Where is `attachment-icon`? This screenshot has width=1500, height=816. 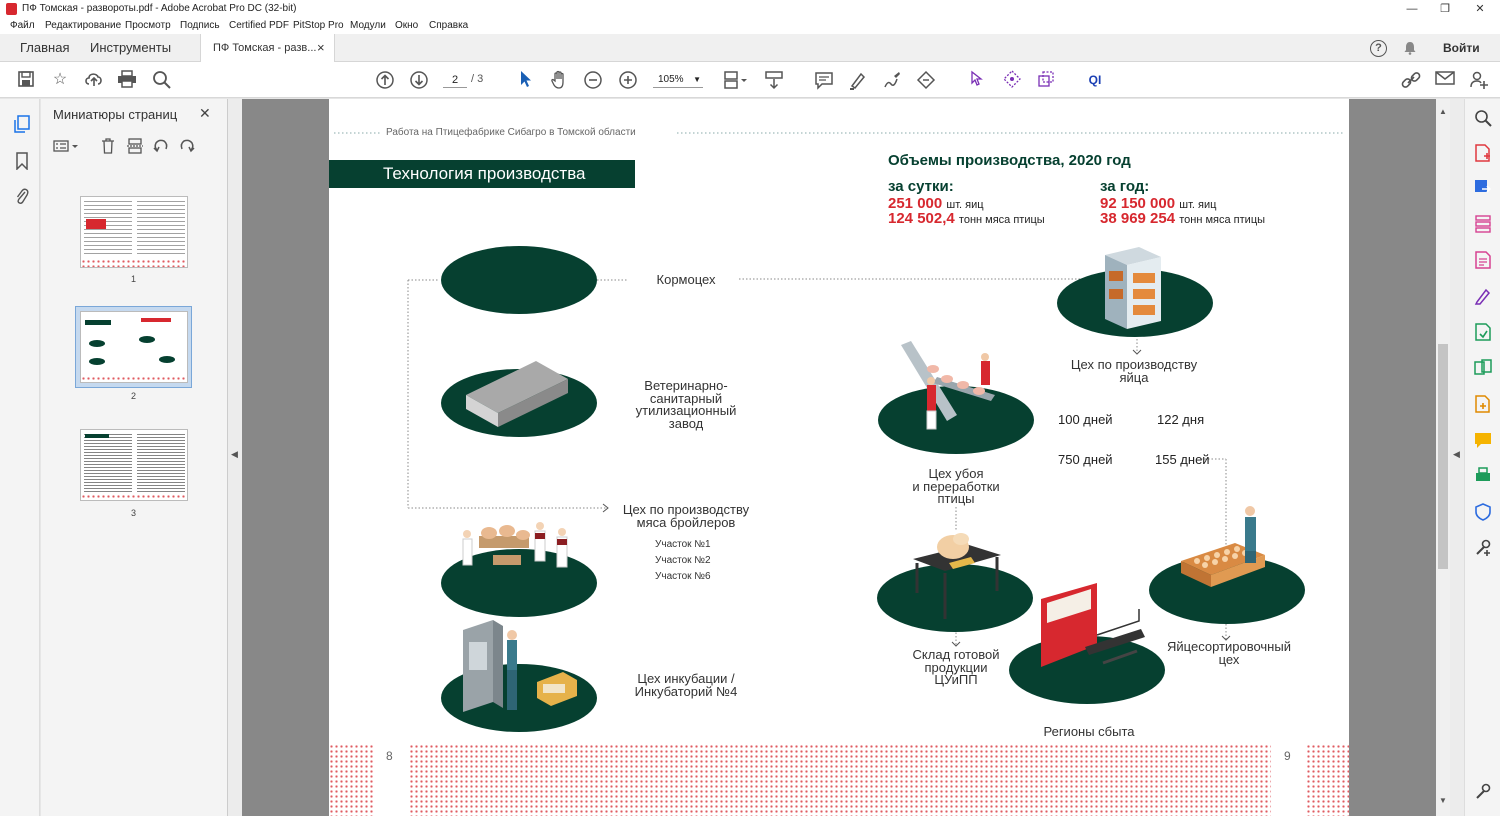 attachment-icon is located at coordinates (22, 198).